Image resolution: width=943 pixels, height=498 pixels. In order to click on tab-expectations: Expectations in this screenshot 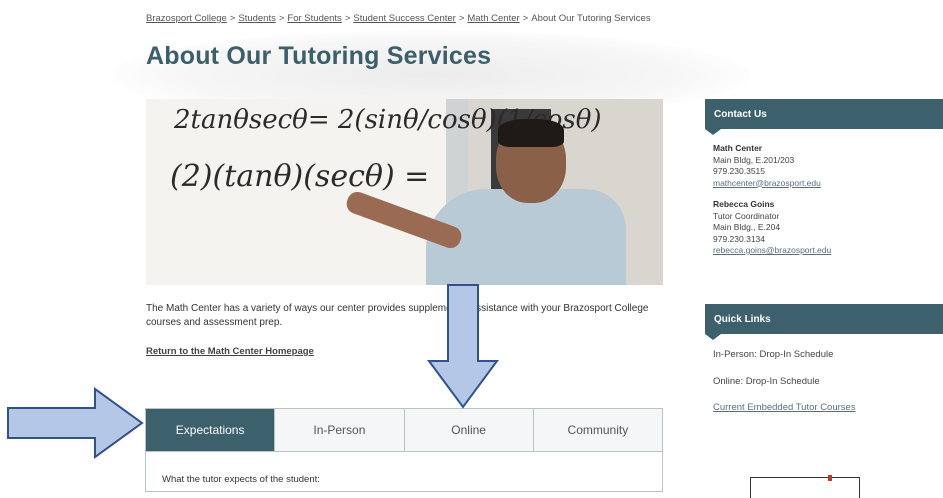, I will do `click(211, 430)`.